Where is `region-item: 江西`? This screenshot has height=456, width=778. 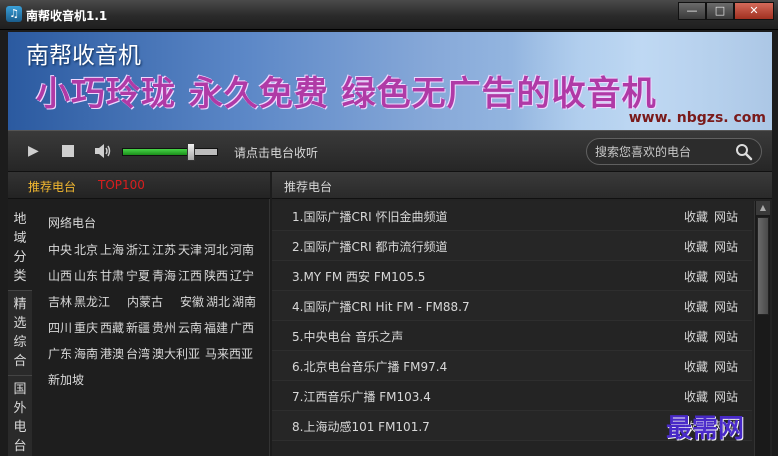 region-item: 江西 is located at coordinates (190, 275).